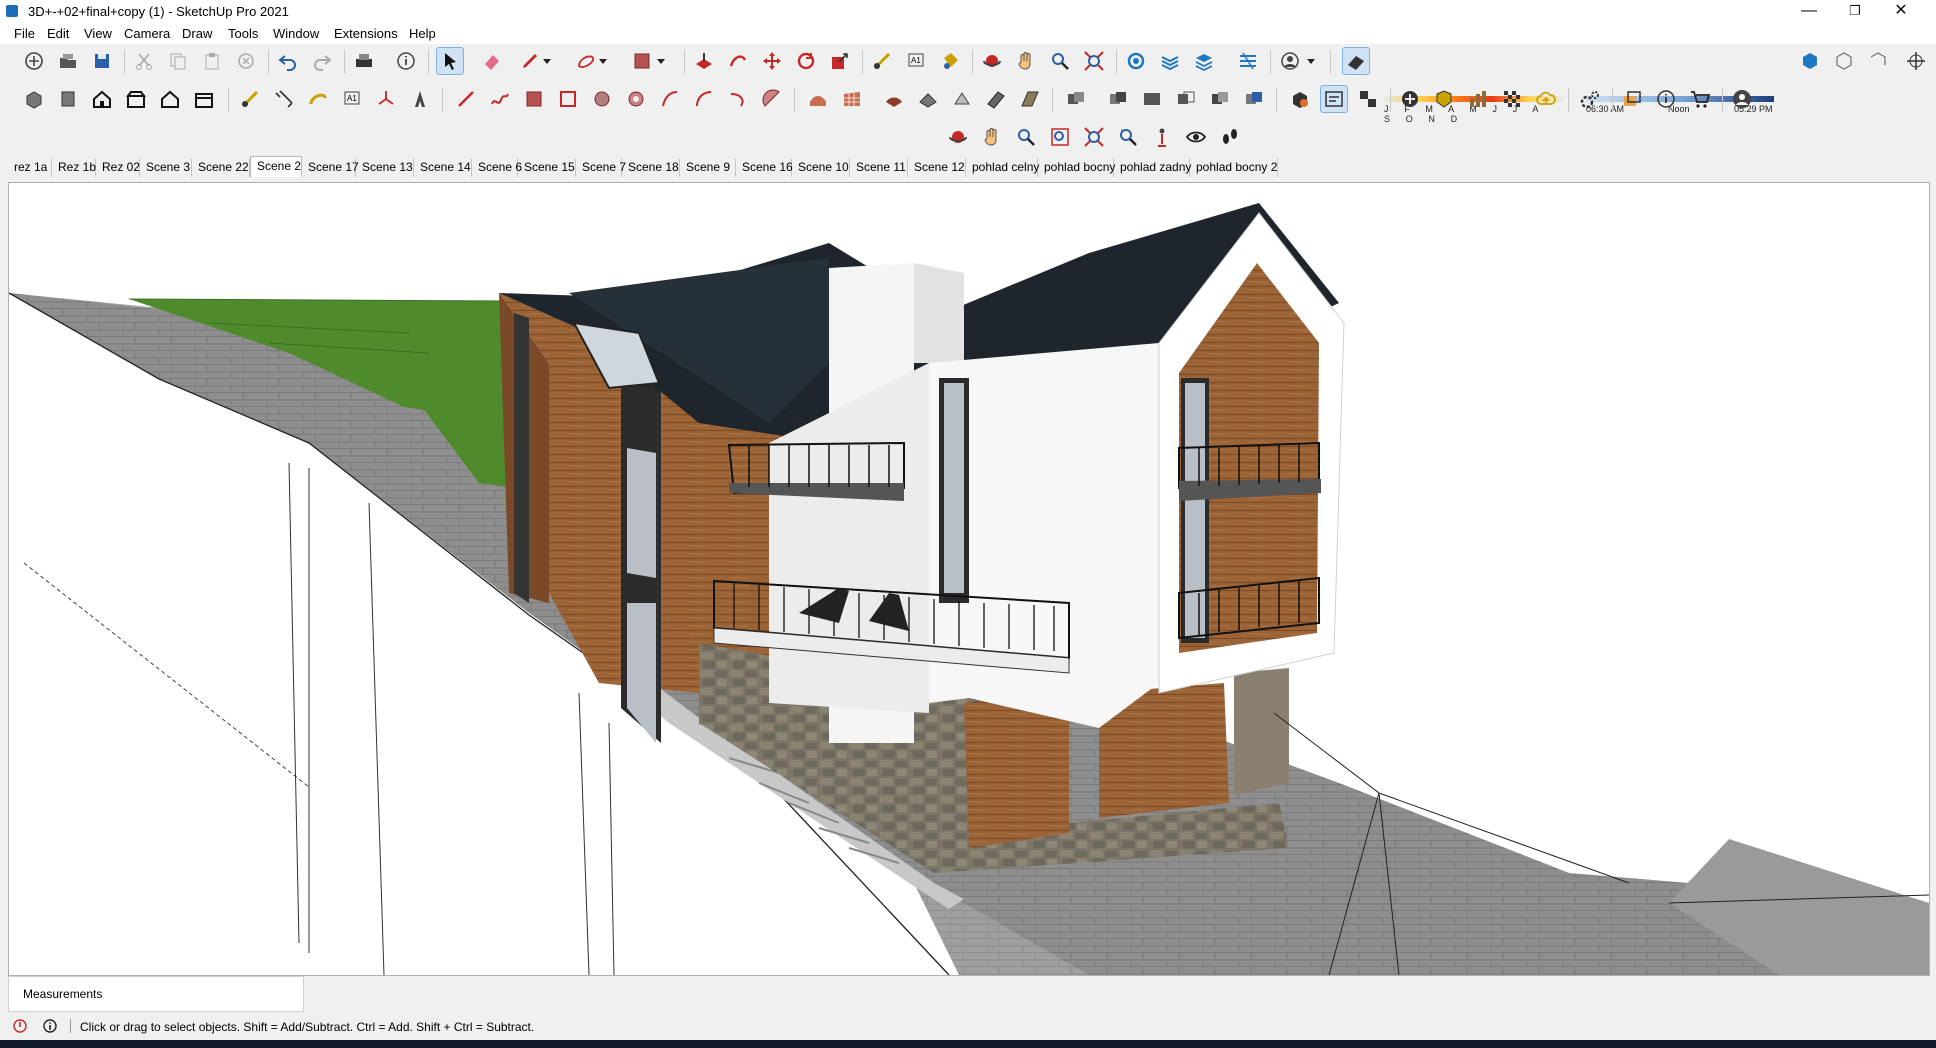  What do you see at coordinates (1002, 167) in the screenshot?
I see `scene-tab-pohlad-celny: pohlad celny` at bounding box center [1002, 167].